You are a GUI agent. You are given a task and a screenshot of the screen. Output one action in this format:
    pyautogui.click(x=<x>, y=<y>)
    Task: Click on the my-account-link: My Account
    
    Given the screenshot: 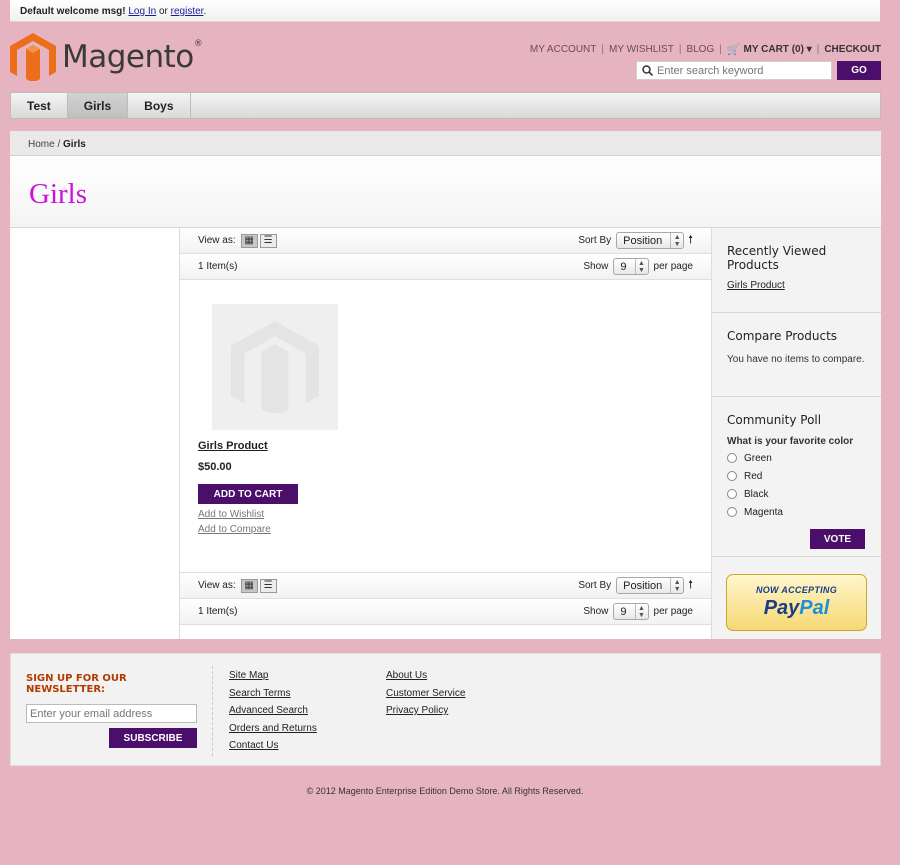 What is the action you would take?
    pyautogui.click(x=563, y=49)
    